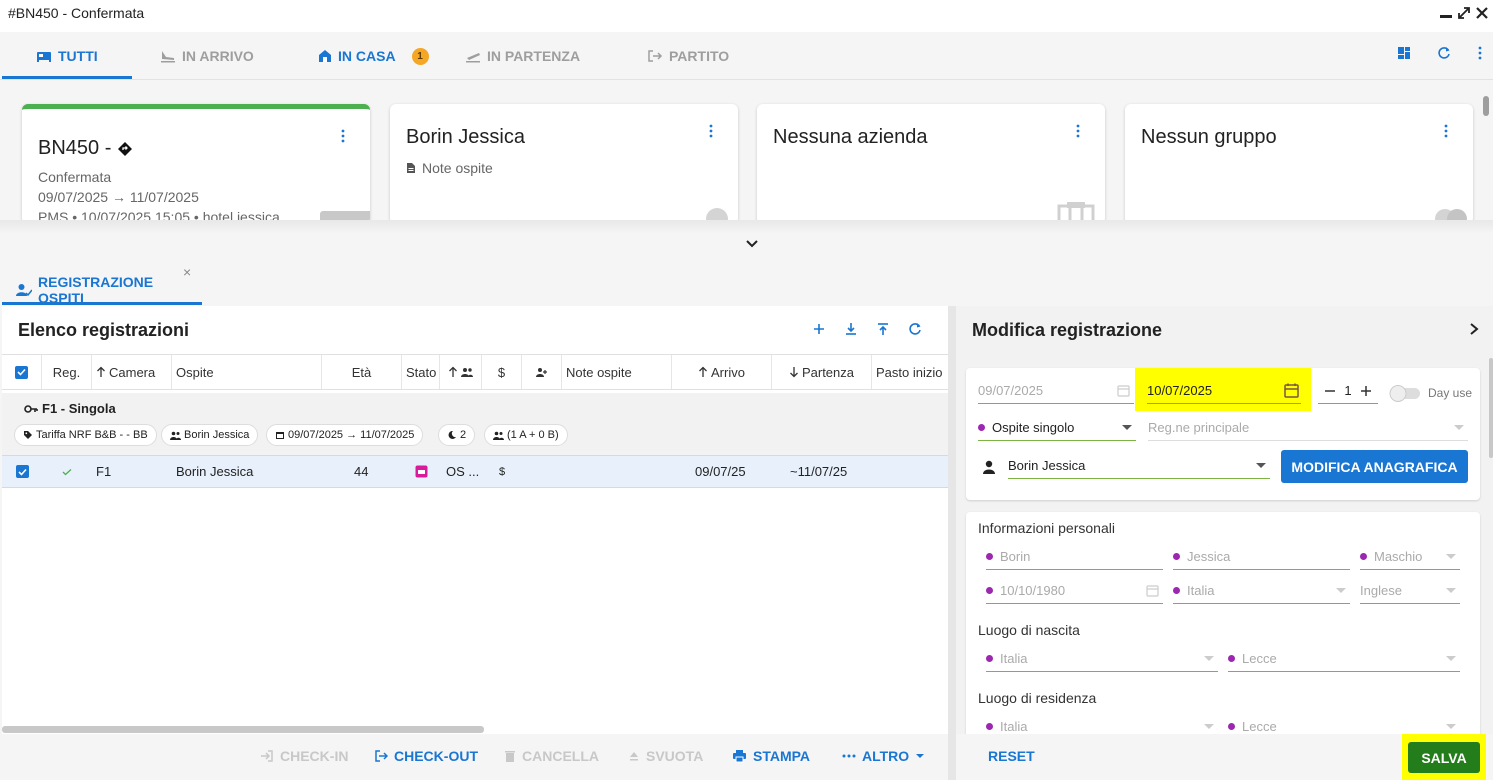 The width and height of the screenshot is (1493, 780). I want to click on booking-title: BN450 -, so click(85, 148).